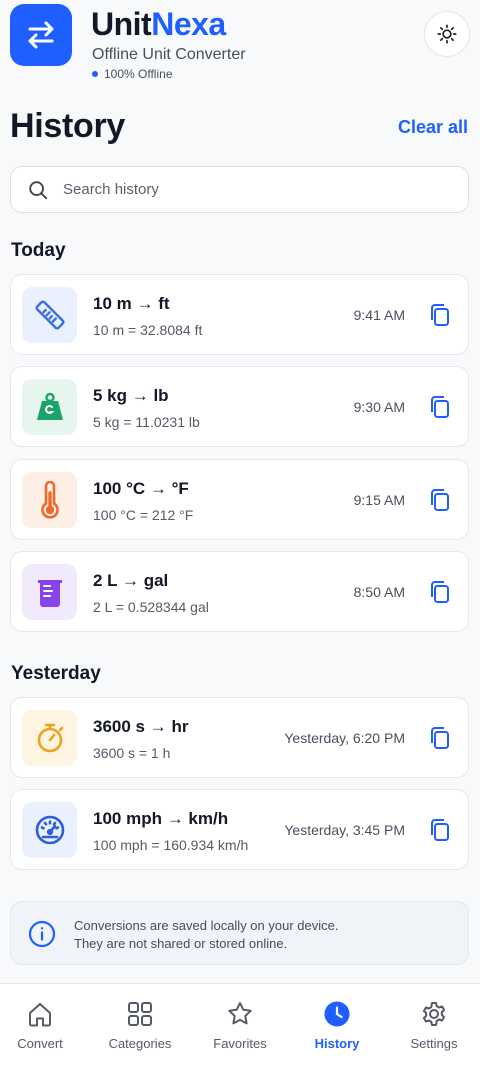 The image size is (480, 1067). What do you see at coordinates (131, 580) in the screenshot?
I see `history-item-title: 2 L → gal` at bounding box center [131, 580].